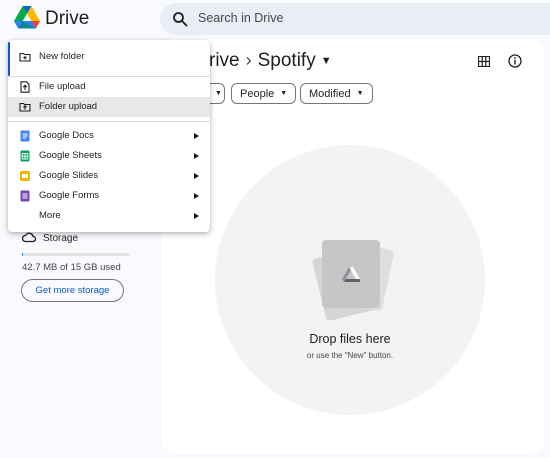  I want to click on drop-files-subtitle: or use the "New" button., so click(350, 355).